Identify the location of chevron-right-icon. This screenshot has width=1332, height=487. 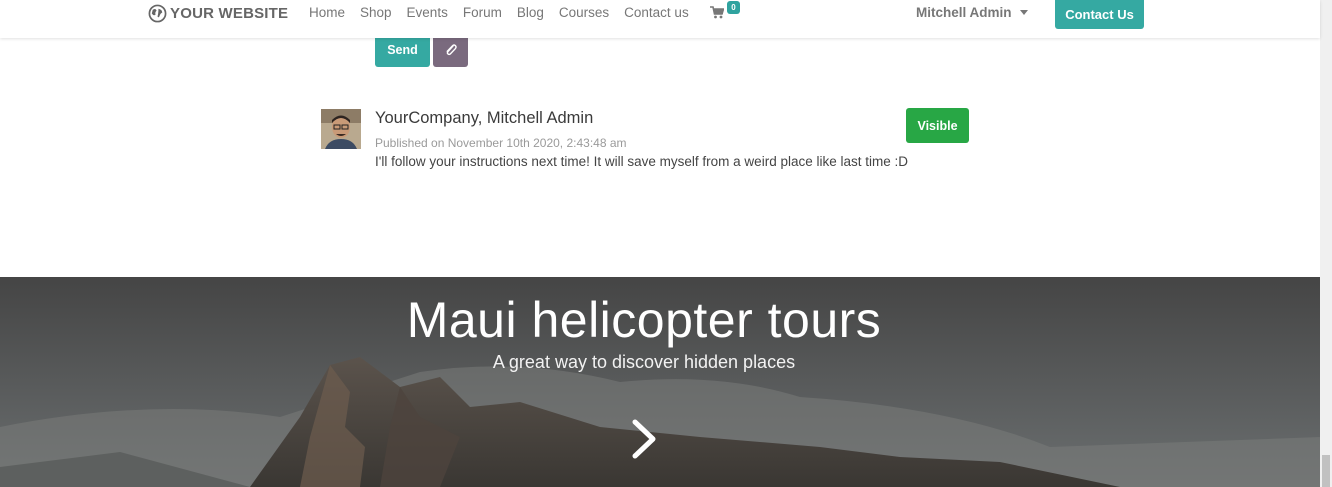
(644, 439).